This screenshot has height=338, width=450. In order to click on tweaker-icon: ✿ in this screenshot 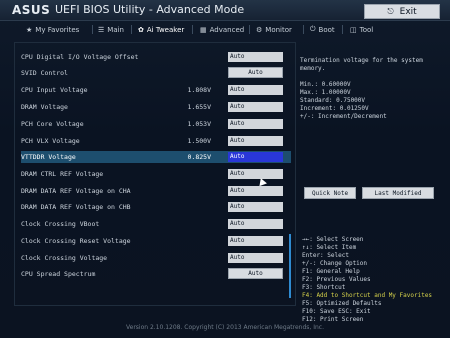, I will do `click(141, 29)`.